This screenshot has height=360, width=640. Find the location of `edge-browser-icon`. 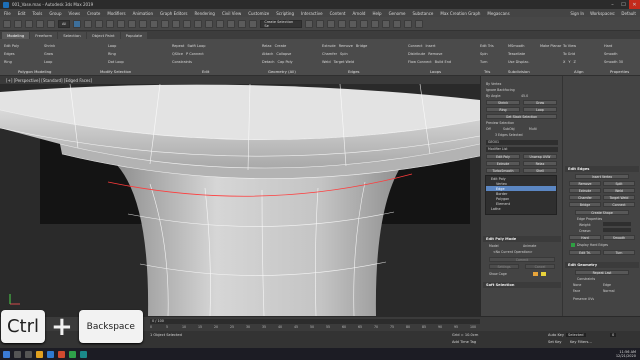

edge-browser-icon is located at coordinates (50, 354).